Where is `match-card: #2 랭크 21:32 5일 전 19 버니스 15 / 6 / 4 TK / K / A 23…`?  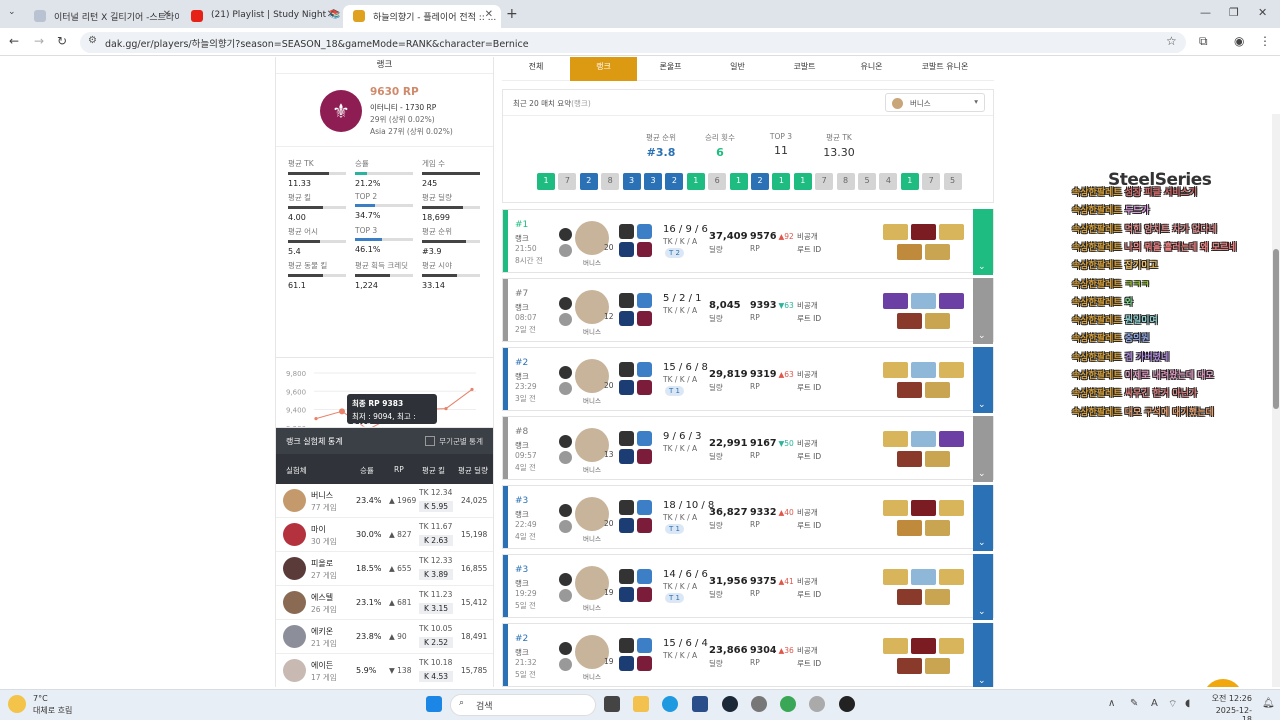
match-card: #2 랭크 21:32 5일 전 19 버니스 15 / 6 / 4 TK / K / A 23… is located at coordinates (748, 655).